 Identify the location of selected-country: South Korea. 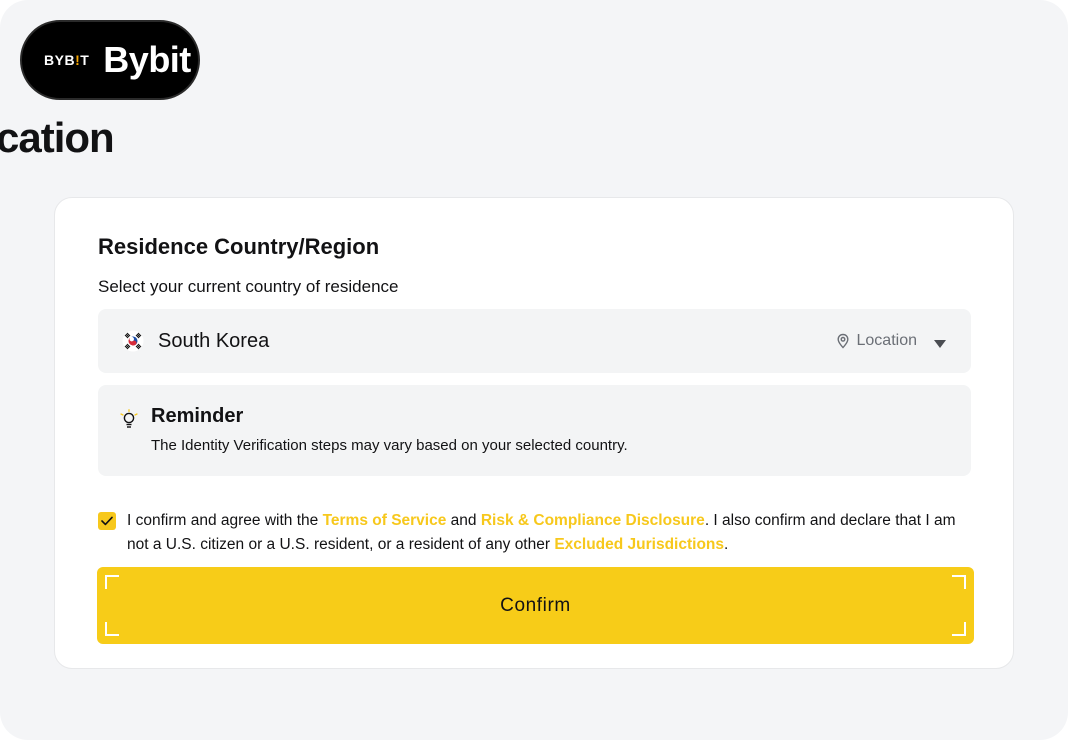
(214, 340).